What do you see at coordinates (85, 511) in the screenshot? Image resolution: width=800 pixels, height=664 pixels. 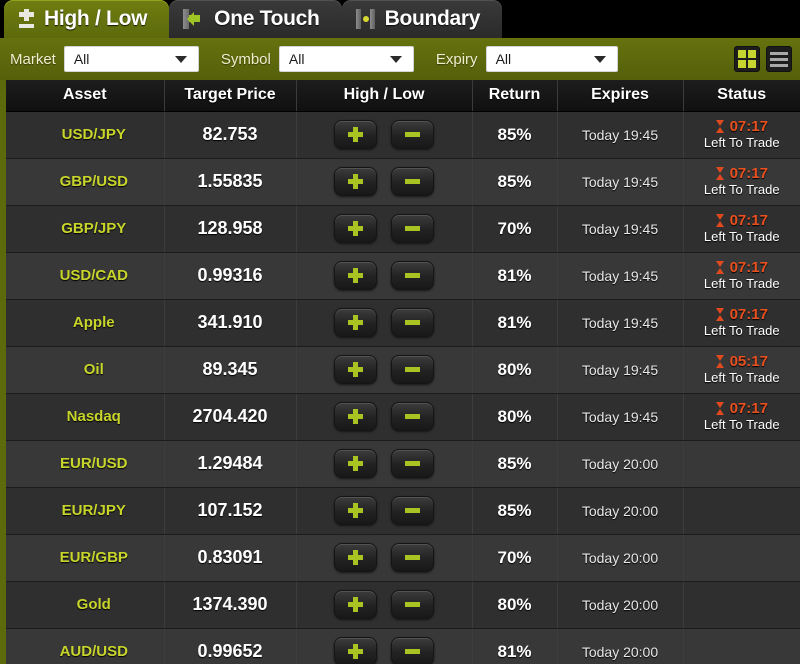 I see `cell-asset: EUR/JPY` at bounding box center [85, 511].